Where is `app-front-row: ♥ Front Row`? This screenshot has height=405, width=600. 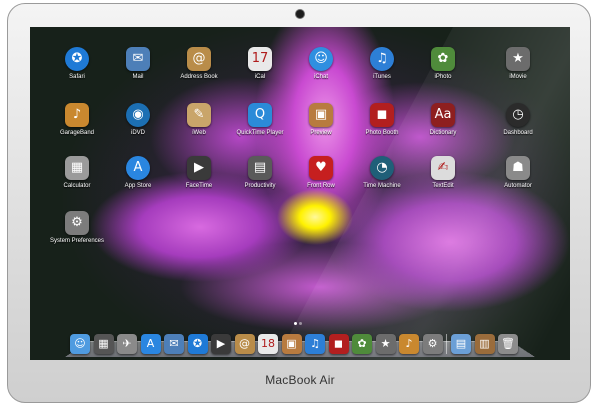
app-front-row: ♥ Front Row is located at coordinates (321, 173).